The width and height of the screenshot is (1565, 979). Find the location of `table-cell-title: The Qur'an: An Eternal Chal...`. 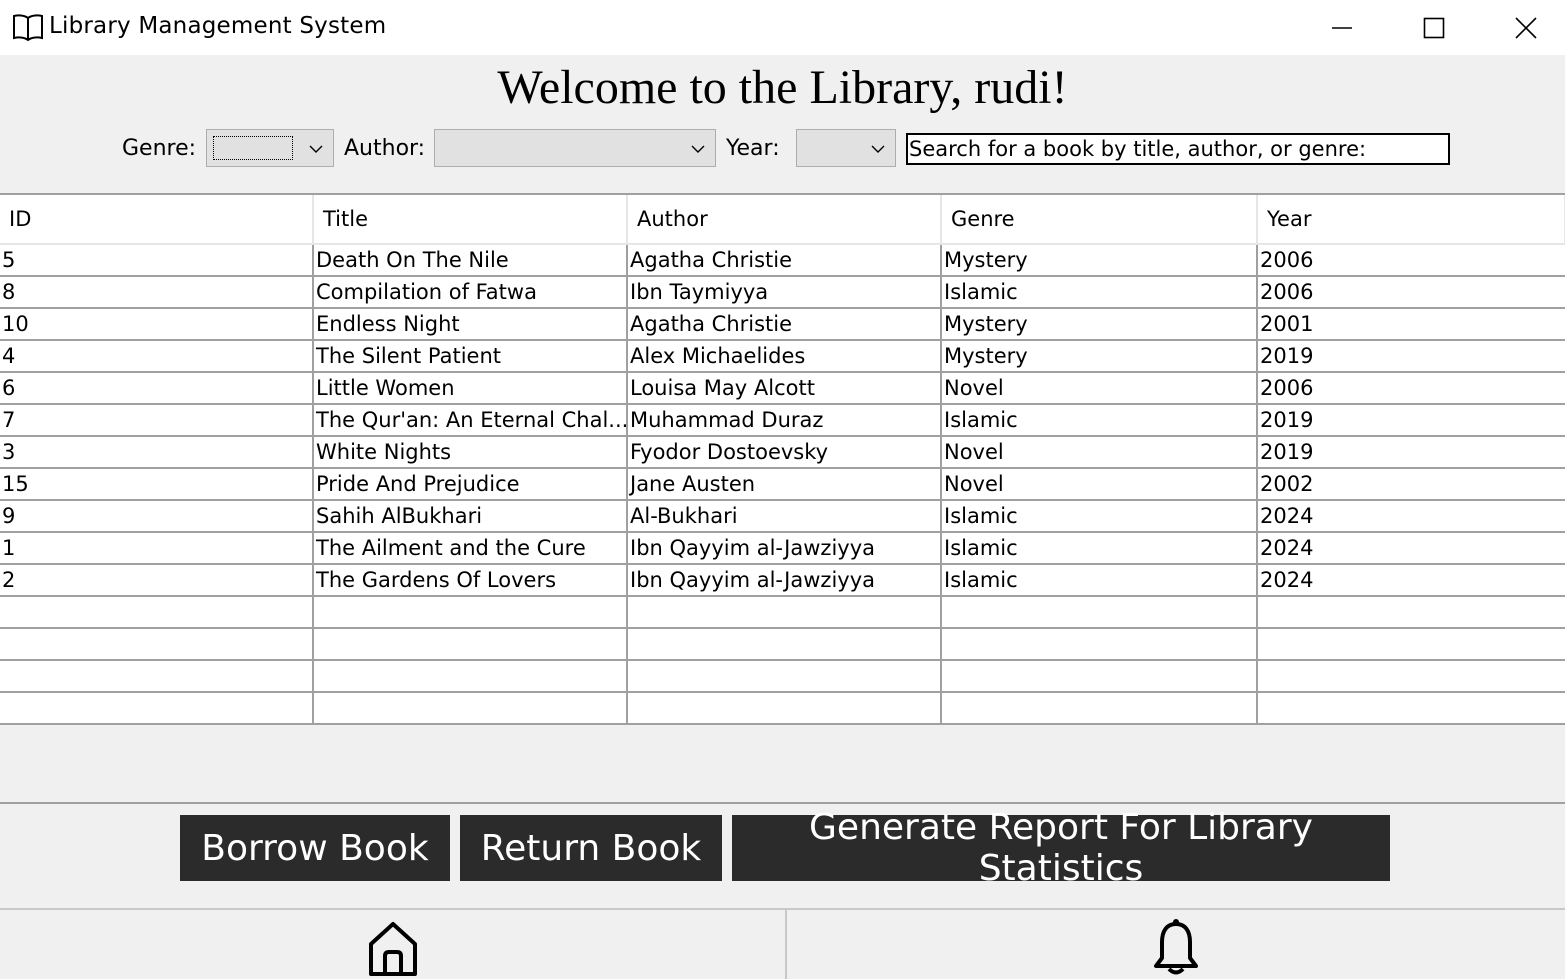

table-cell-title: The Qur'an: An Eternal Chal... is located at coordinates (470, 420).